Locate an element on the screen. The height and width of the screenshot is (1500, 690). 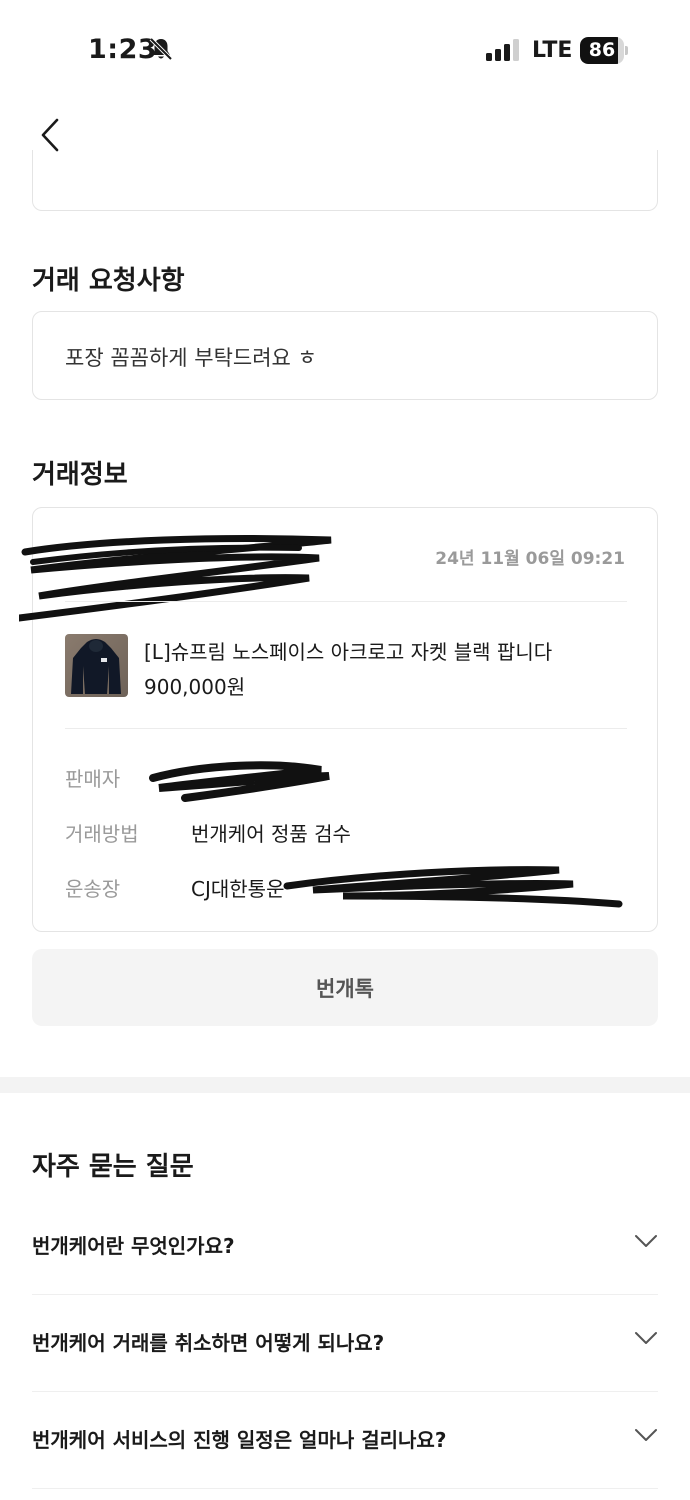
product-price: 900,000원 is located at coordinates (195, 687).